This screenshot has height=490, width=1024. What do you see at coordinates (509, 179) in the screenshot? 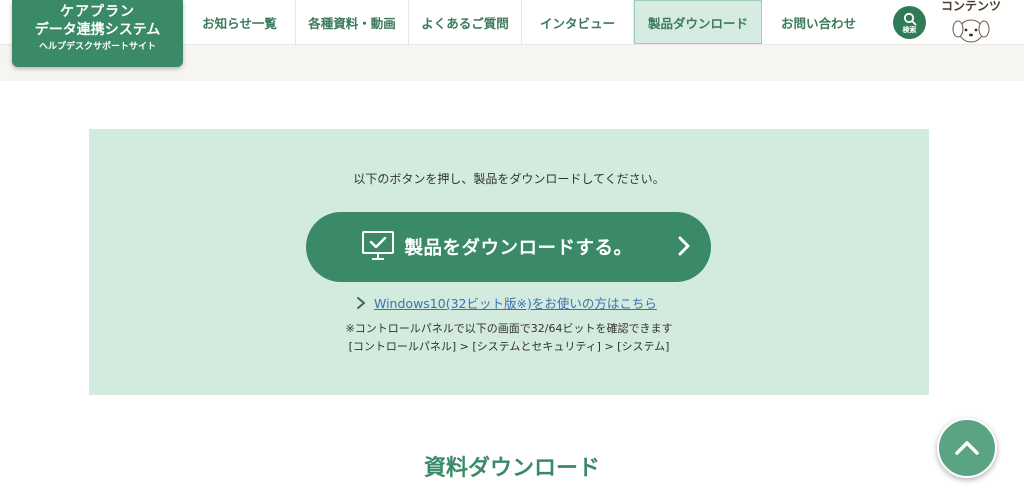
I see `download-instruction: 以下のボタンを押し、製品をダウンロードしてください。` at bounding box center [509, 179].